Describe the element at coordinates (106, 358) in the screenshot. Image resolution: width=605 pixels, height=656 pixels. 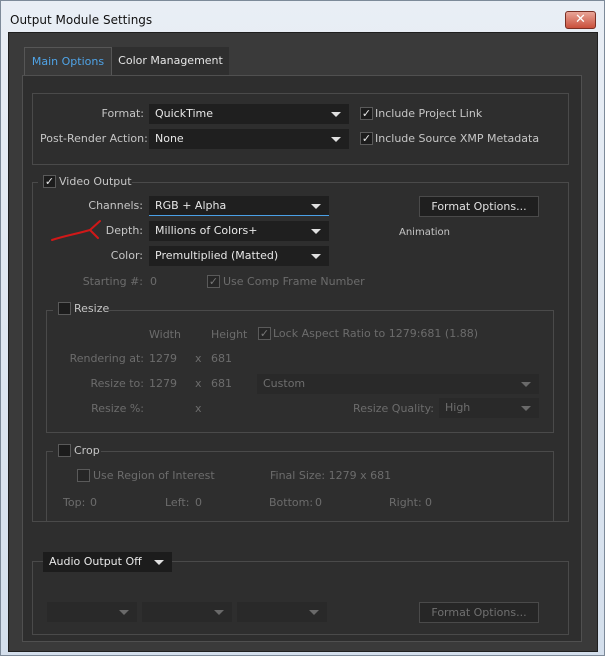
I see `rendering-at-label: Rendering at:` at that location.